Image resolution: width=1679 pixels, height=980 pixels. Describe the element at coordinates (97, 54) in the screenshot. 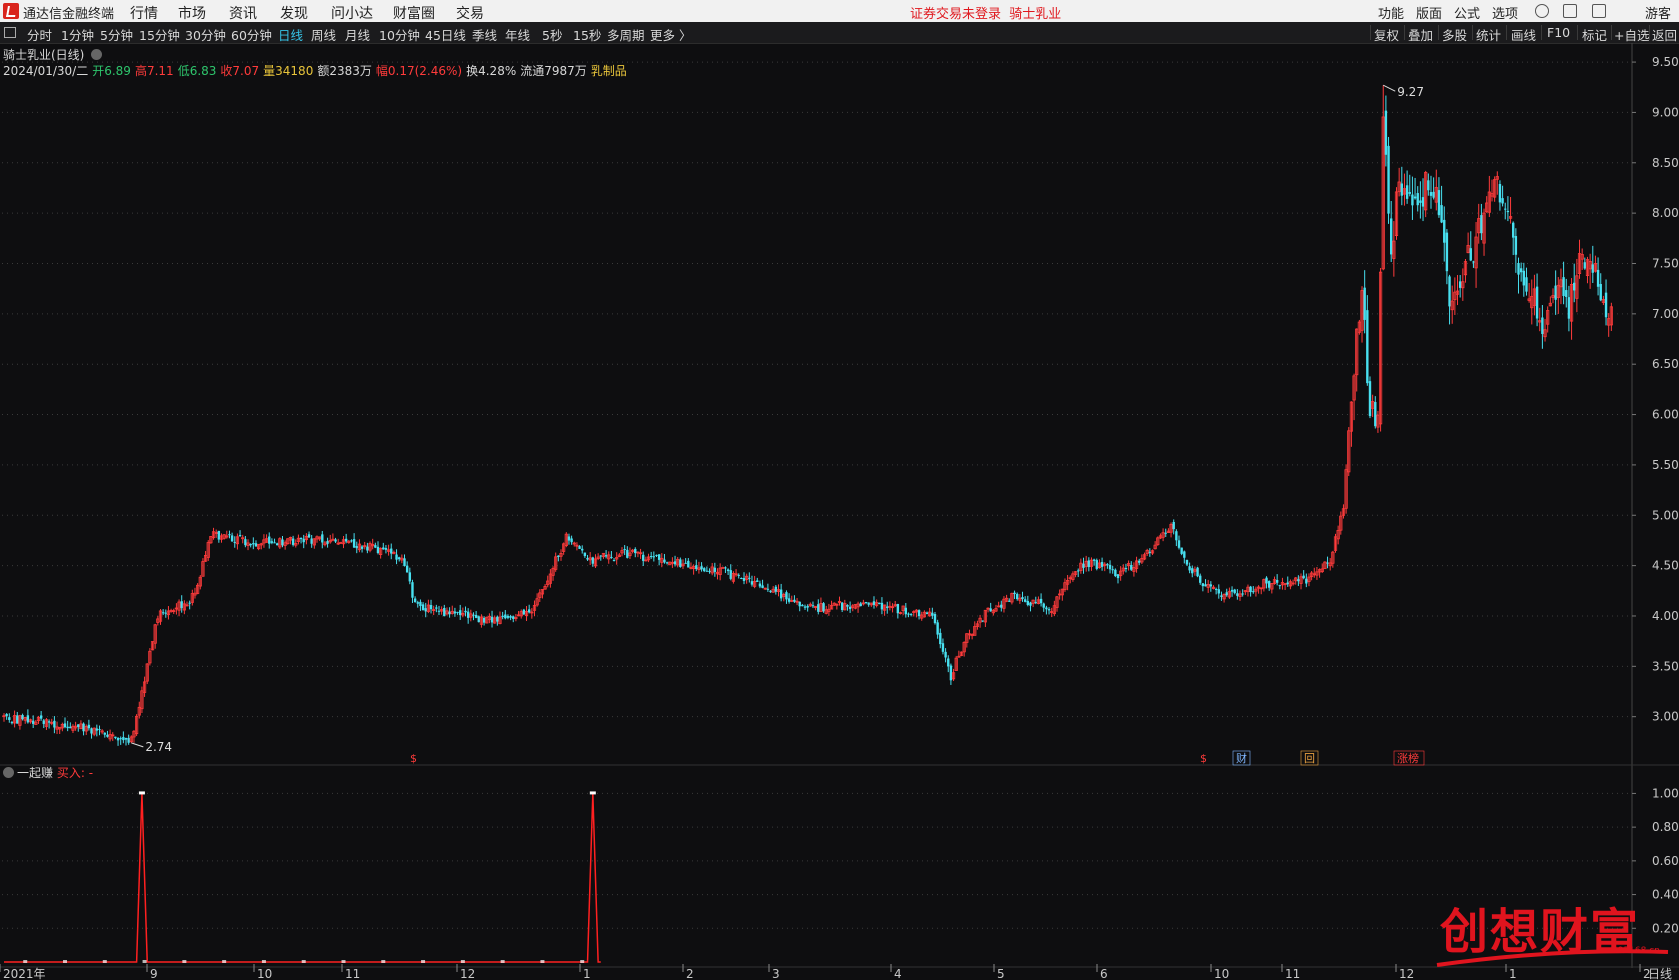

I see `stock-title-dropdown-icon` at that location.